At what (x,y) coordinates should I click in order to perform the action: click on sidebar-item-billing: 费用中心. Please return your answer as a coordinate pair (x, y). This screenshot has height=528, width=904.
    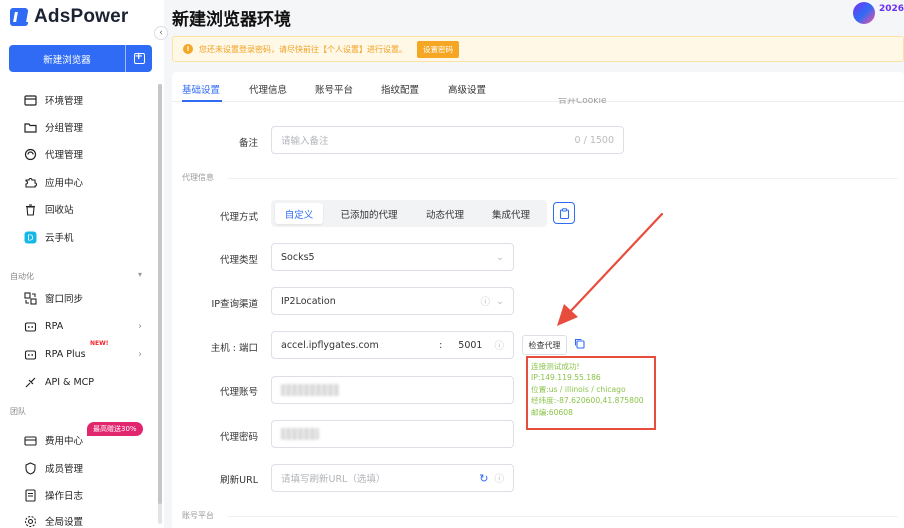
    Looking at the image, I should click on (53, 440).